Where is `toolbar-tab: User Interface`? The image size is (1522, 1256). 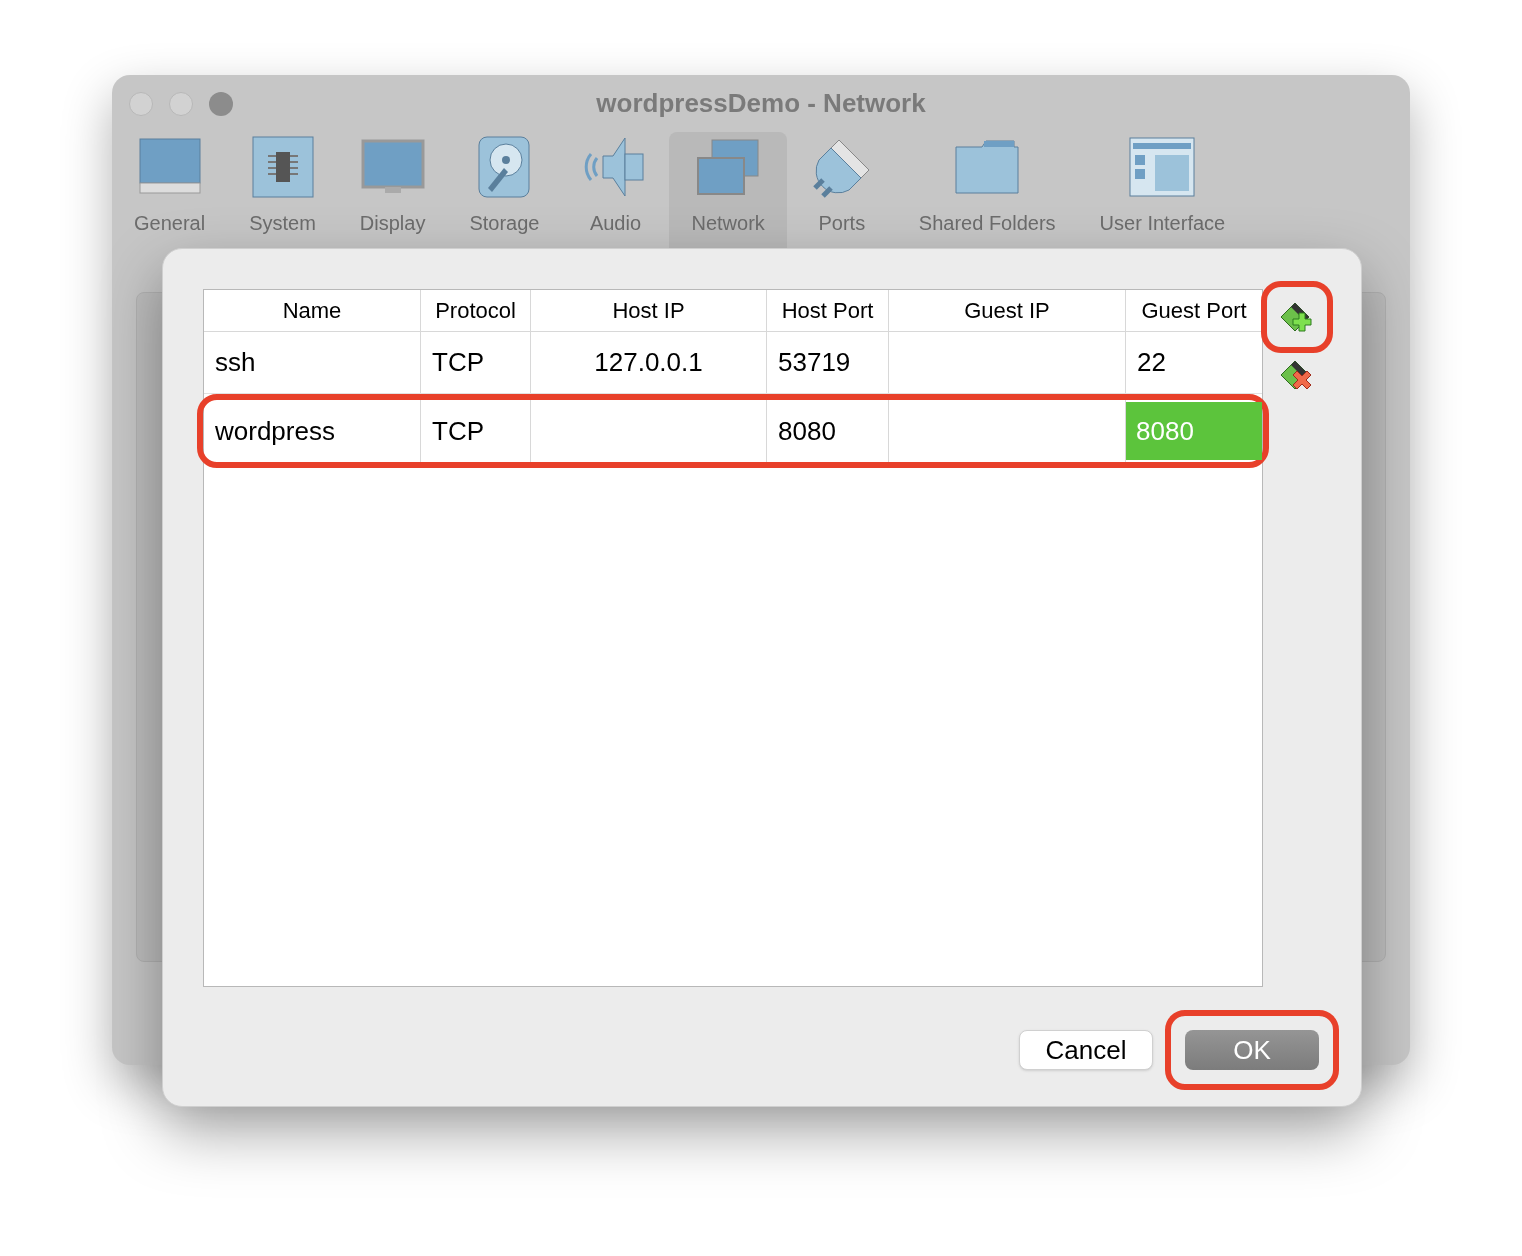 toolbar-tab: User Interface is located at coordinates (1162, 190).